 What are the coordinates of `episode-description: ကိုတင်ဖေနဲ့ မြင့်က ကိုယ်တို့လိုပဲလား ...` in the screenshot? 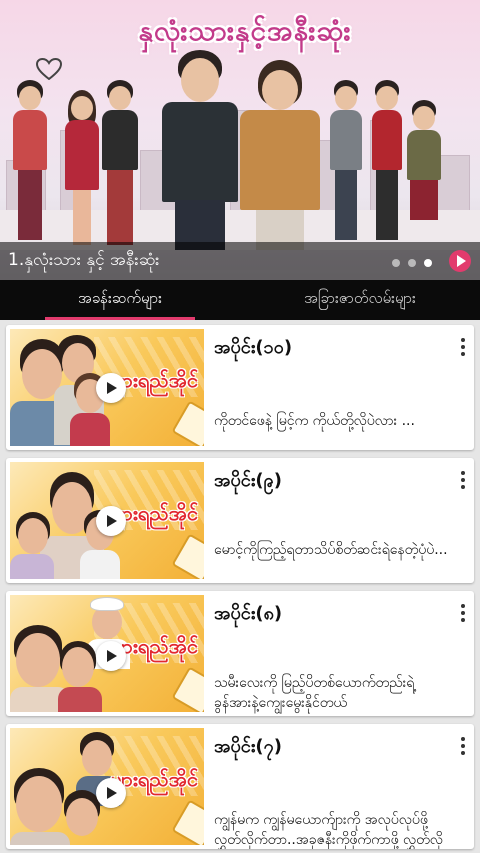 It's located at (314, 421).